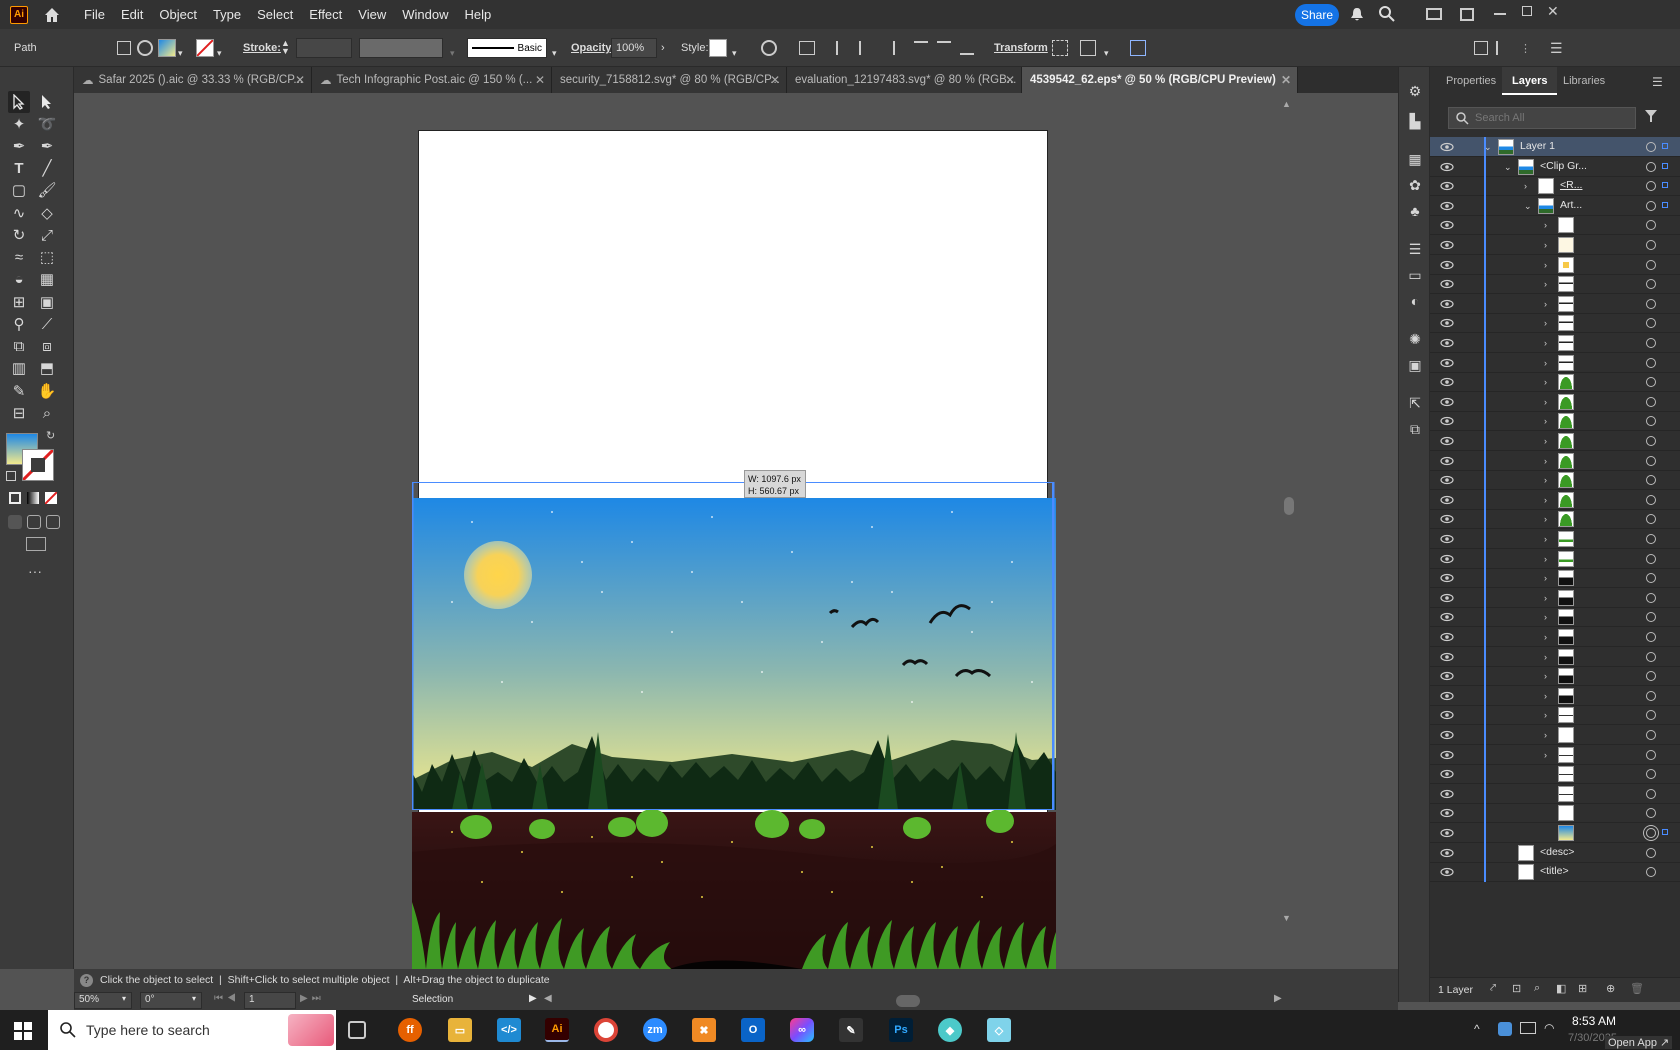 This screenshot has height=1050, width=1680. What do you see at coordinates (950, 1030) in the screenshot?
I see `app-cyan-icon: ◆` at bounding box center [950, 1030].